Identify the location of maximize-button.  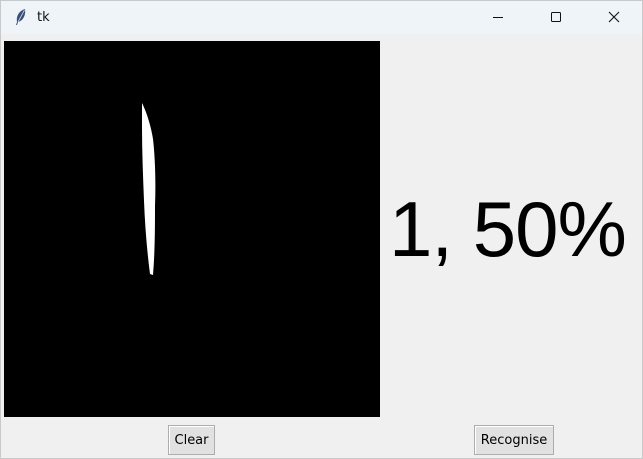
(556, 17).